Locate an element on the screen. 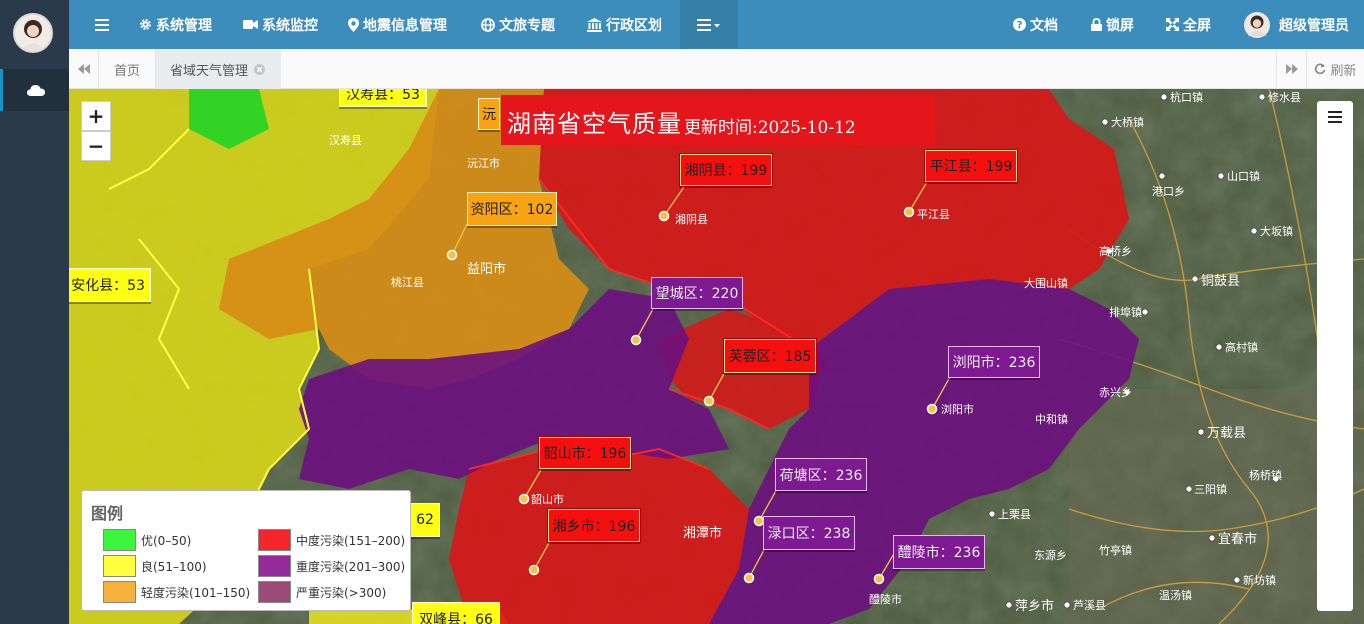 This screenshot has height=624, width=1364. place-name: 大坂镇 is located at coordinates (1276, 231).